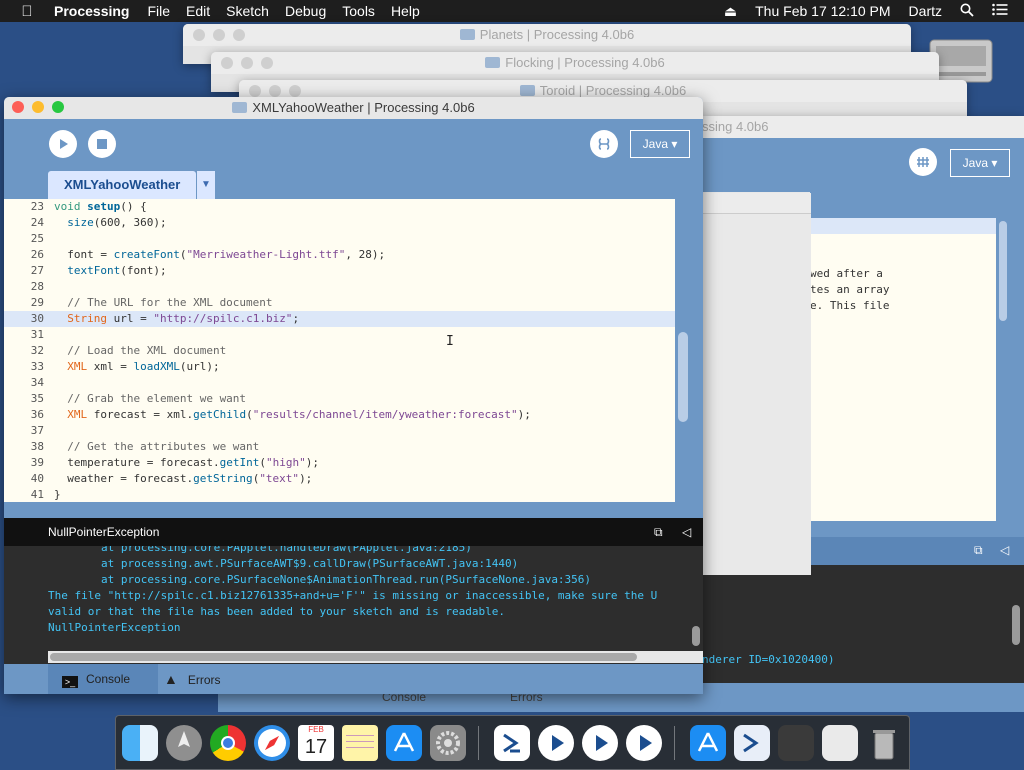 Image resolution: width=1024 pixels, height=770 pixels. What do you see at coordinates (316, 743) in the screenshot?
I see `calendar-icon: FEB 17` at bounding box center [316, 743].